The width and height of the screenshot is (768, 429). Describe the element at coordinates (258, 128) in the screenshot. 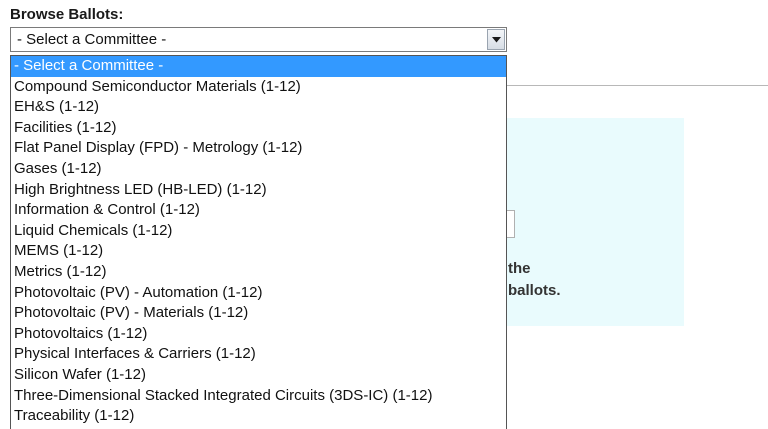

I see `dropdown-option: Facilities (1-12)` at that location.